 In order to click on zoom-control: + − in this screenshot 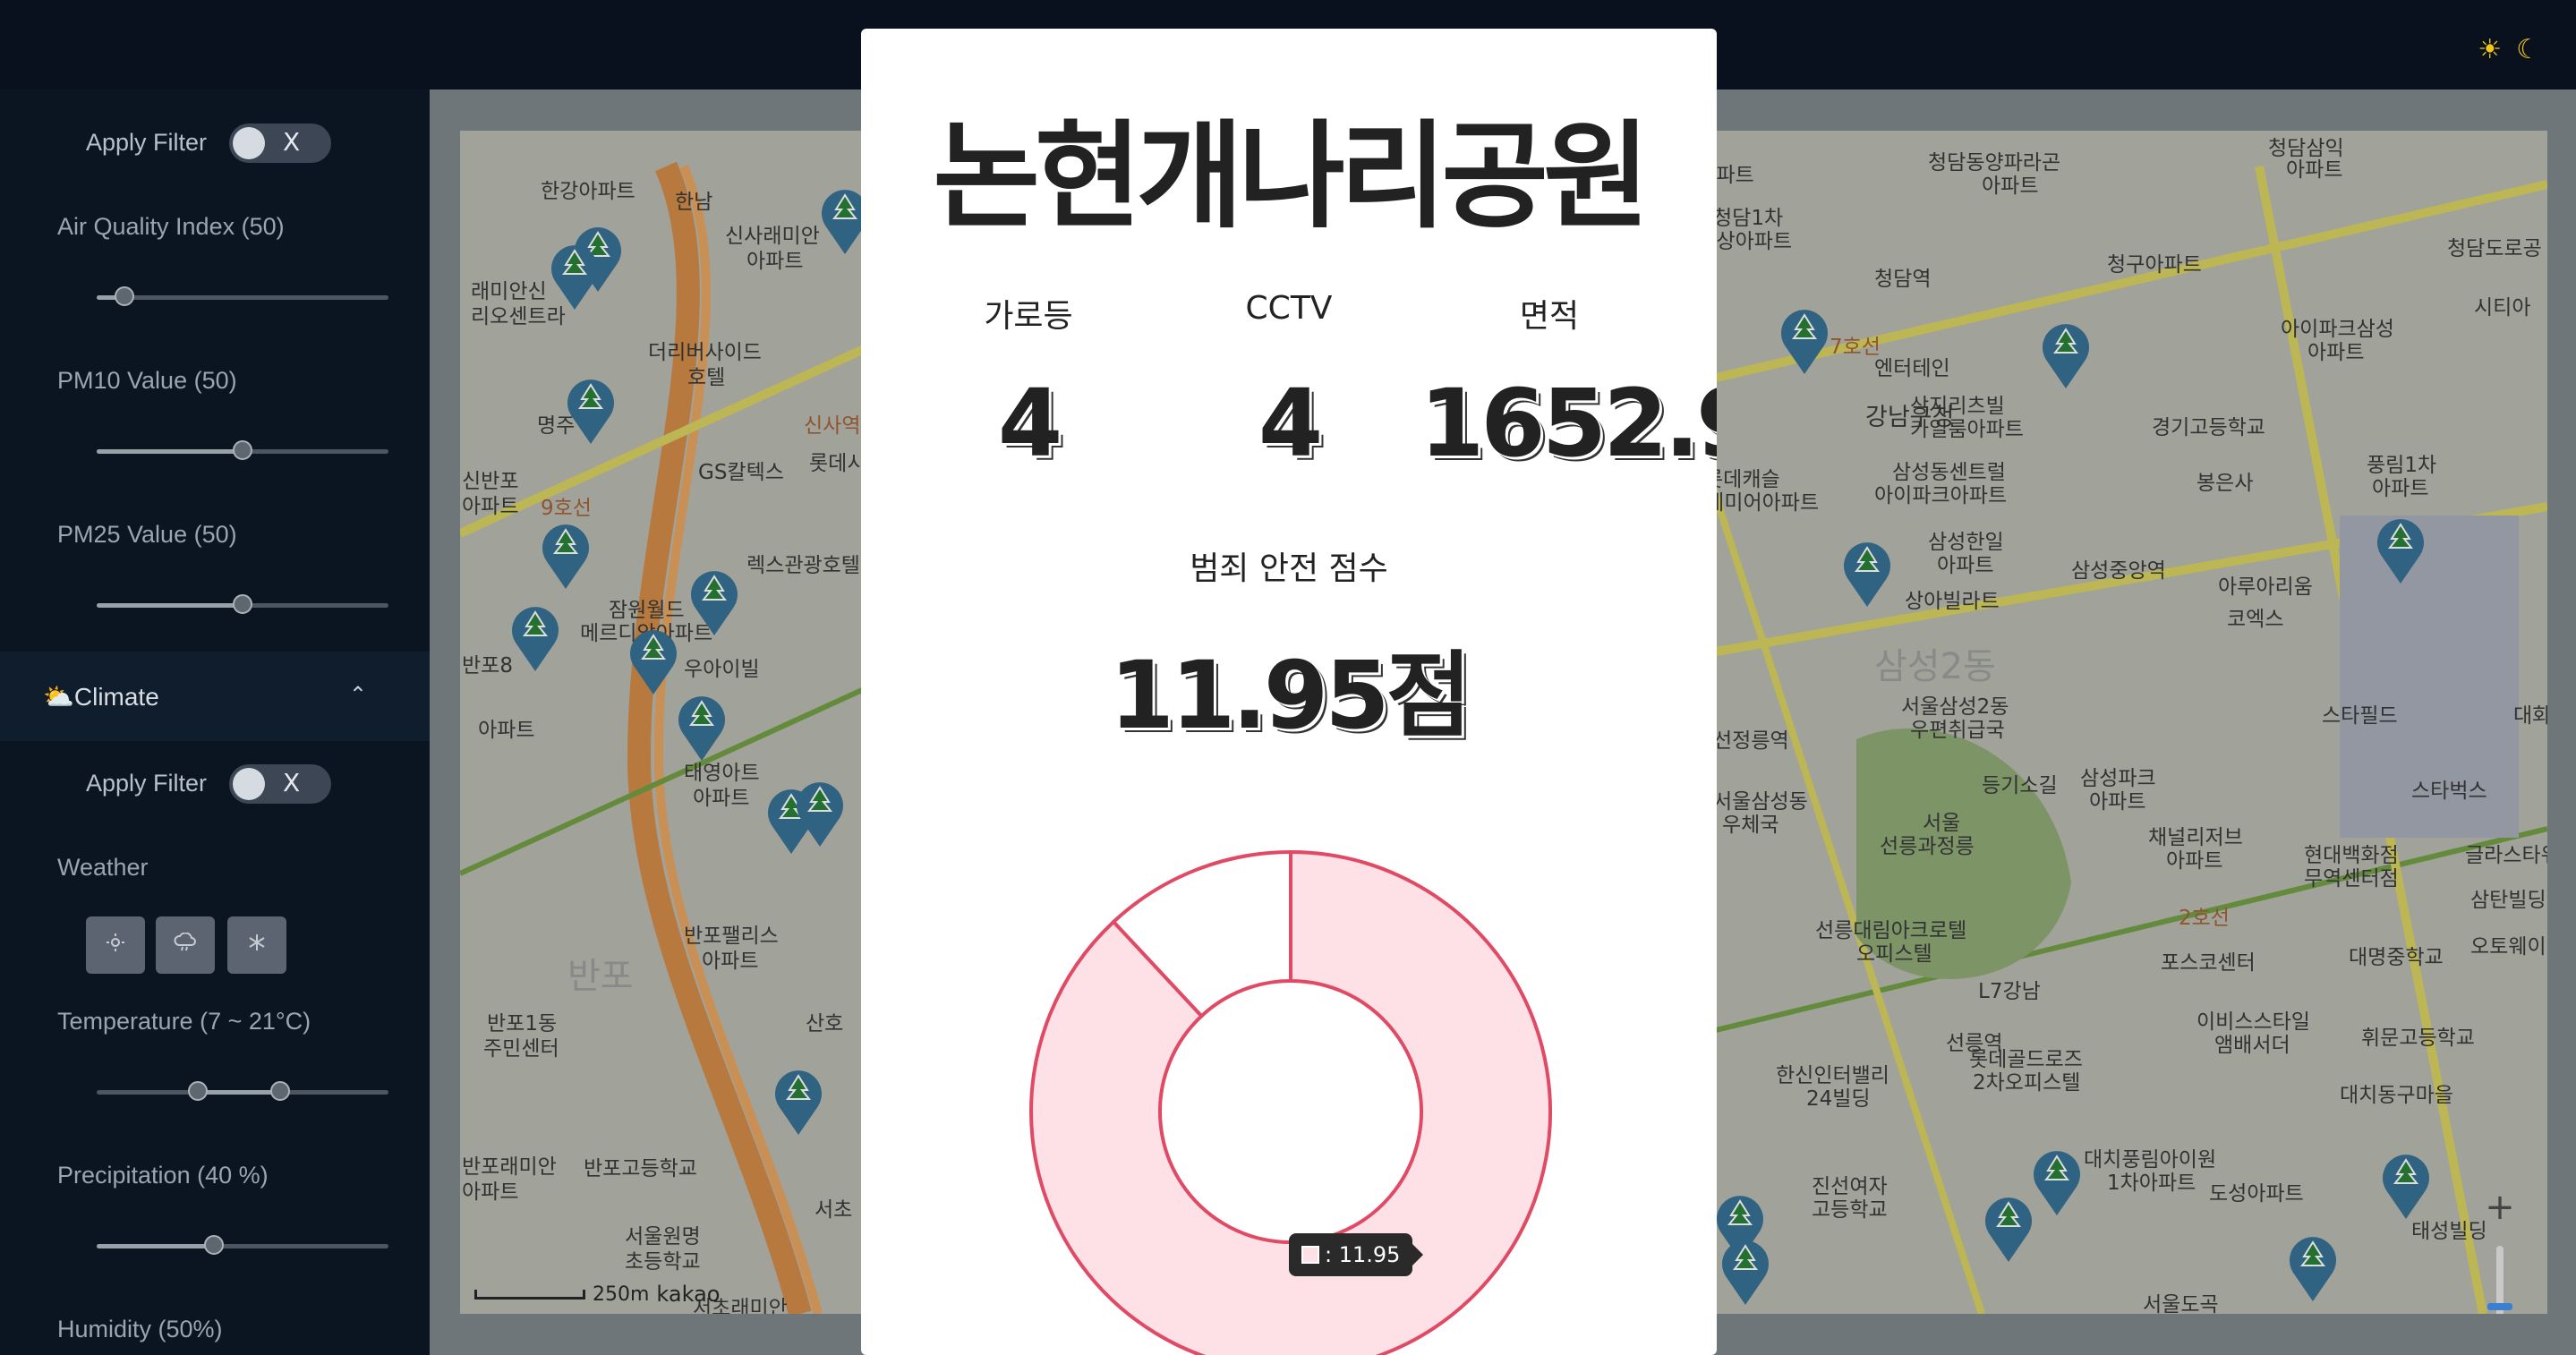, I will do `click(2500, 1250)`.